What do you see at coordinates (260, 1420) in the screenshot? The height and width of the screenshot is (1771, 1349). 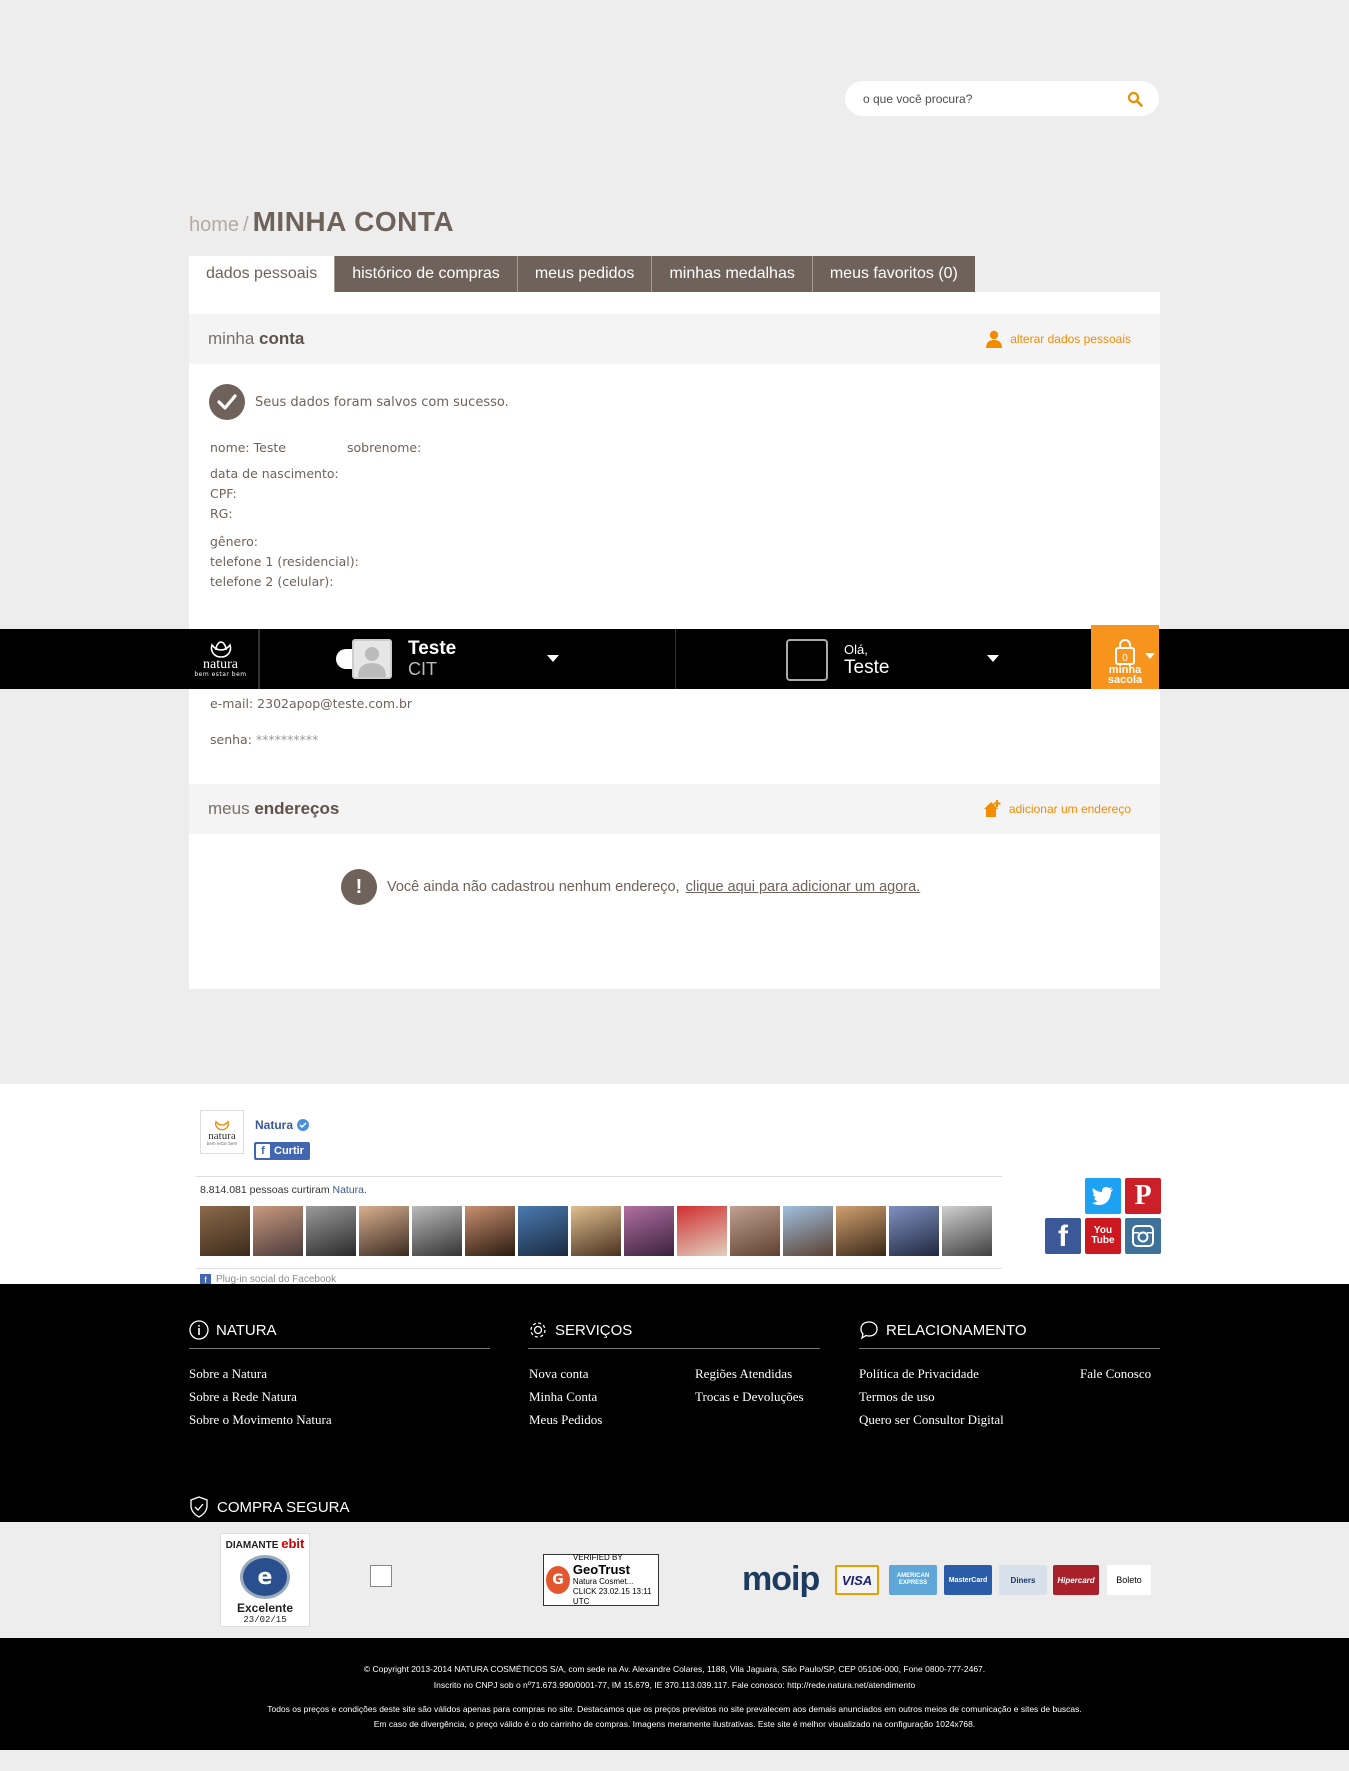 I see `footer-link: Sobre o Movimento Natura` at bounding box center [260, 1420].